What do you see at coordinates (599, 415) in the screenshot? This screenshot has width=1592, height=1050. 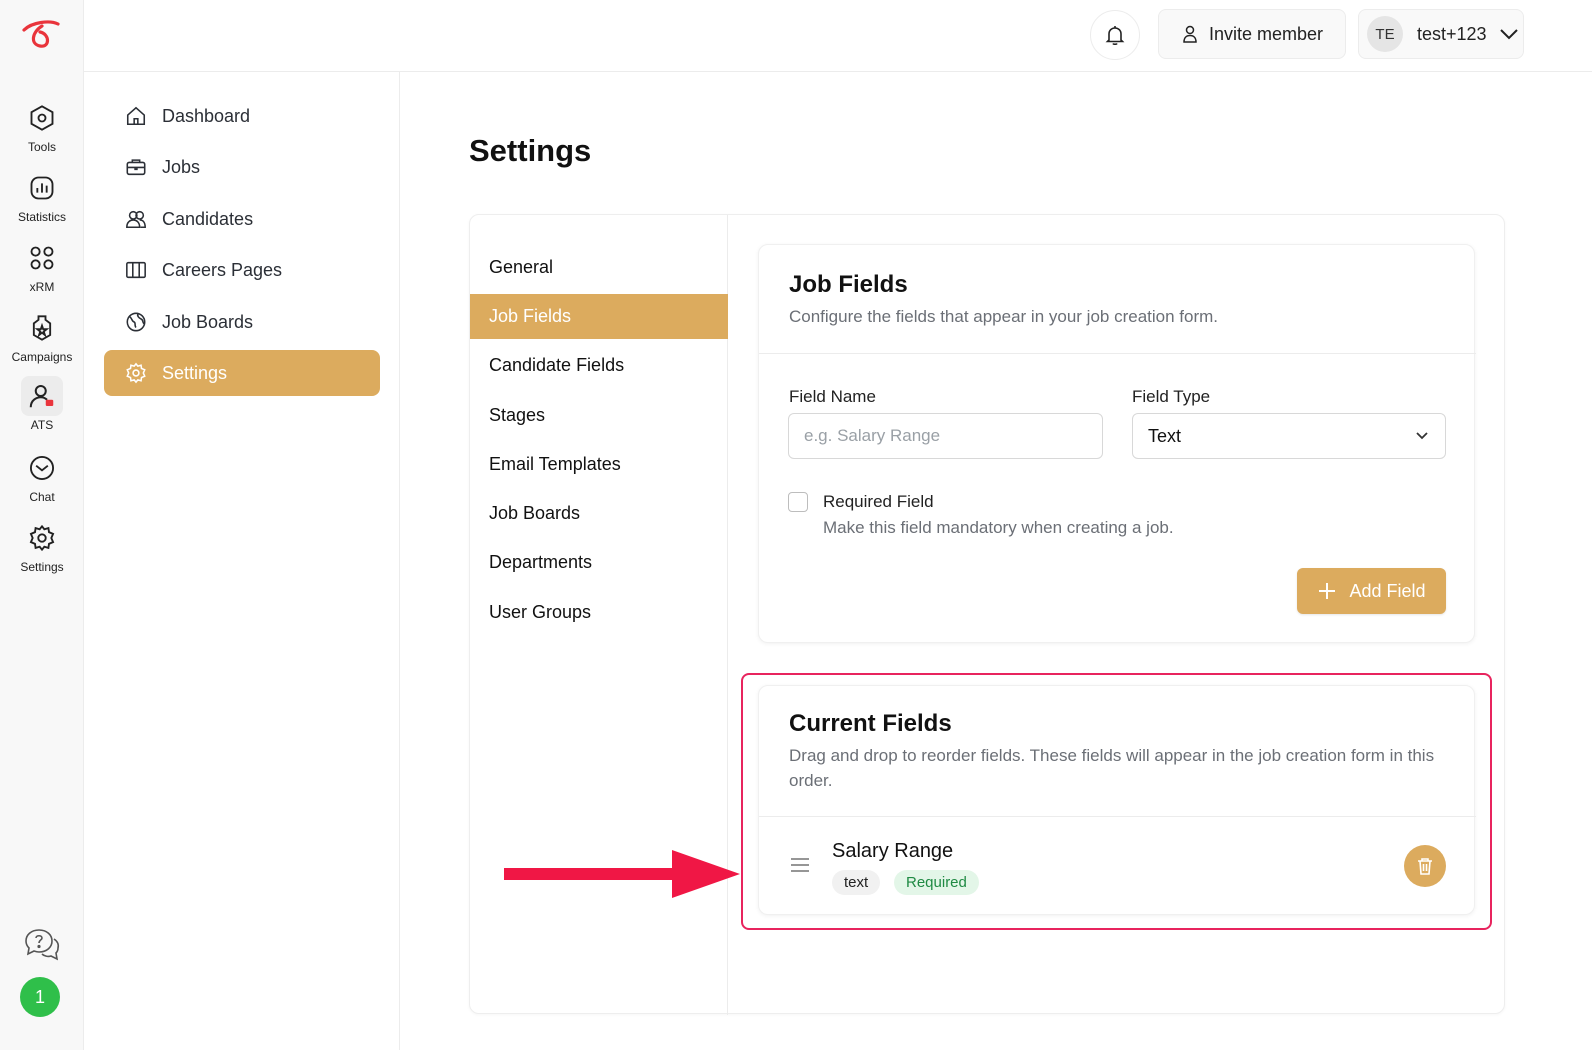 I see `subnav-item-stages: Stages` at bounding box center [599, 415].